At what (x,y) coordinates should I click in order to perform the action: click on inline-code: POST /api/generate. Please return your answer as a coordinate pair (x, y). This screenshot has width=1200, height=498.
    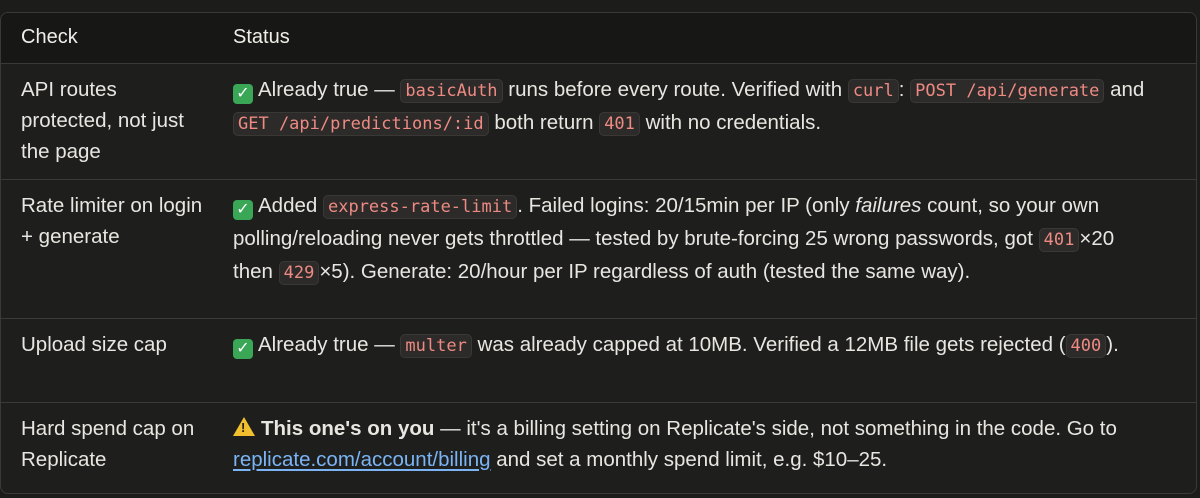
    Looking at the image, I should click on (1007, 90).